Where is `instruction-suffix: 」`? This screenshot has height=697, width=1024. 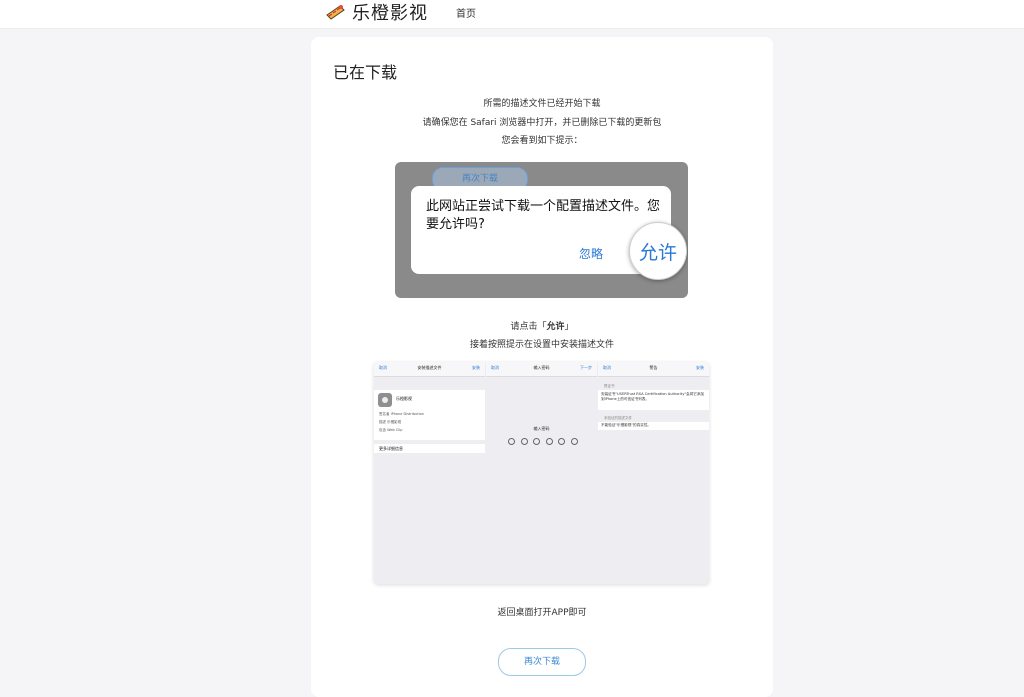
instruction-suffix: 」 is located at coordinates (569, 327).